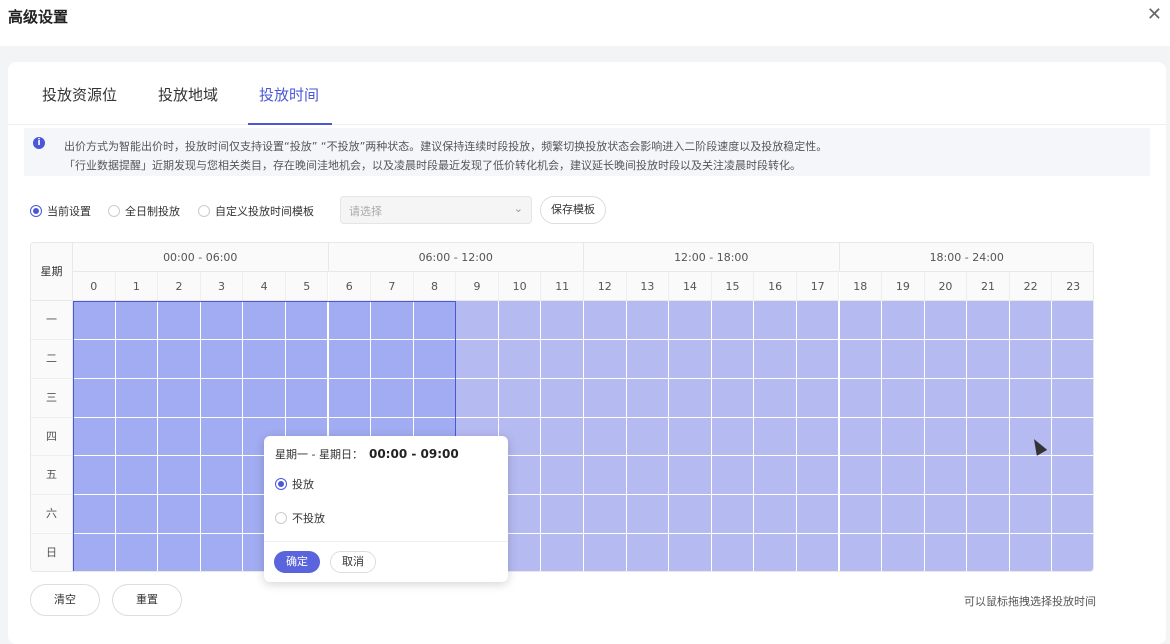  What do you see at coordinates (297, 562) in the screenshot?
I see `popover-confirm-button: 确定` at bounding box center [297, 562].